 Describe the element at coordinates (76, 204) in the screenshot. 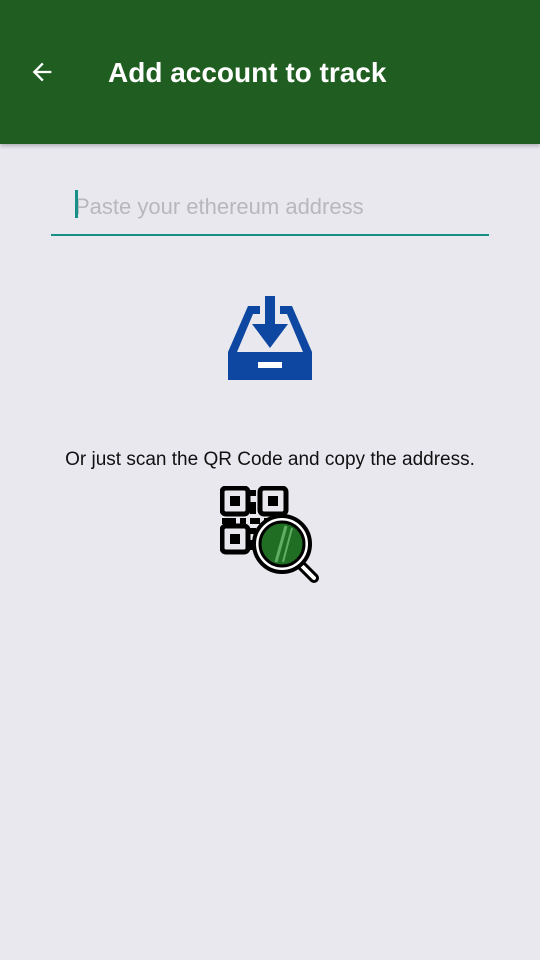

I see `text-cursor` at that location.